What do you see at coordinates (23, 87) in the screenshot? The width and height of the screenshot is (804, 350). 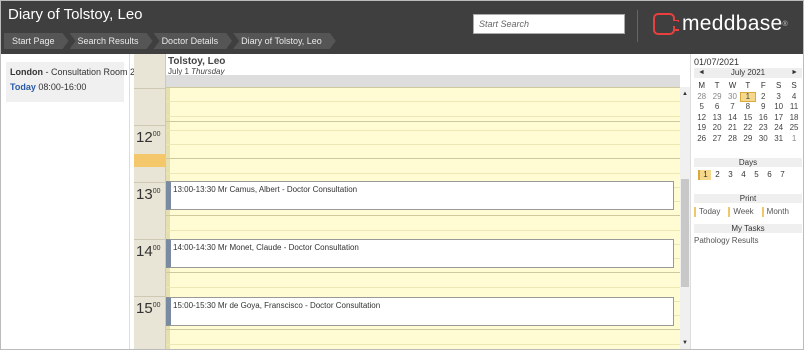 I see `today-link: Today` at bounding box center [23, 87].